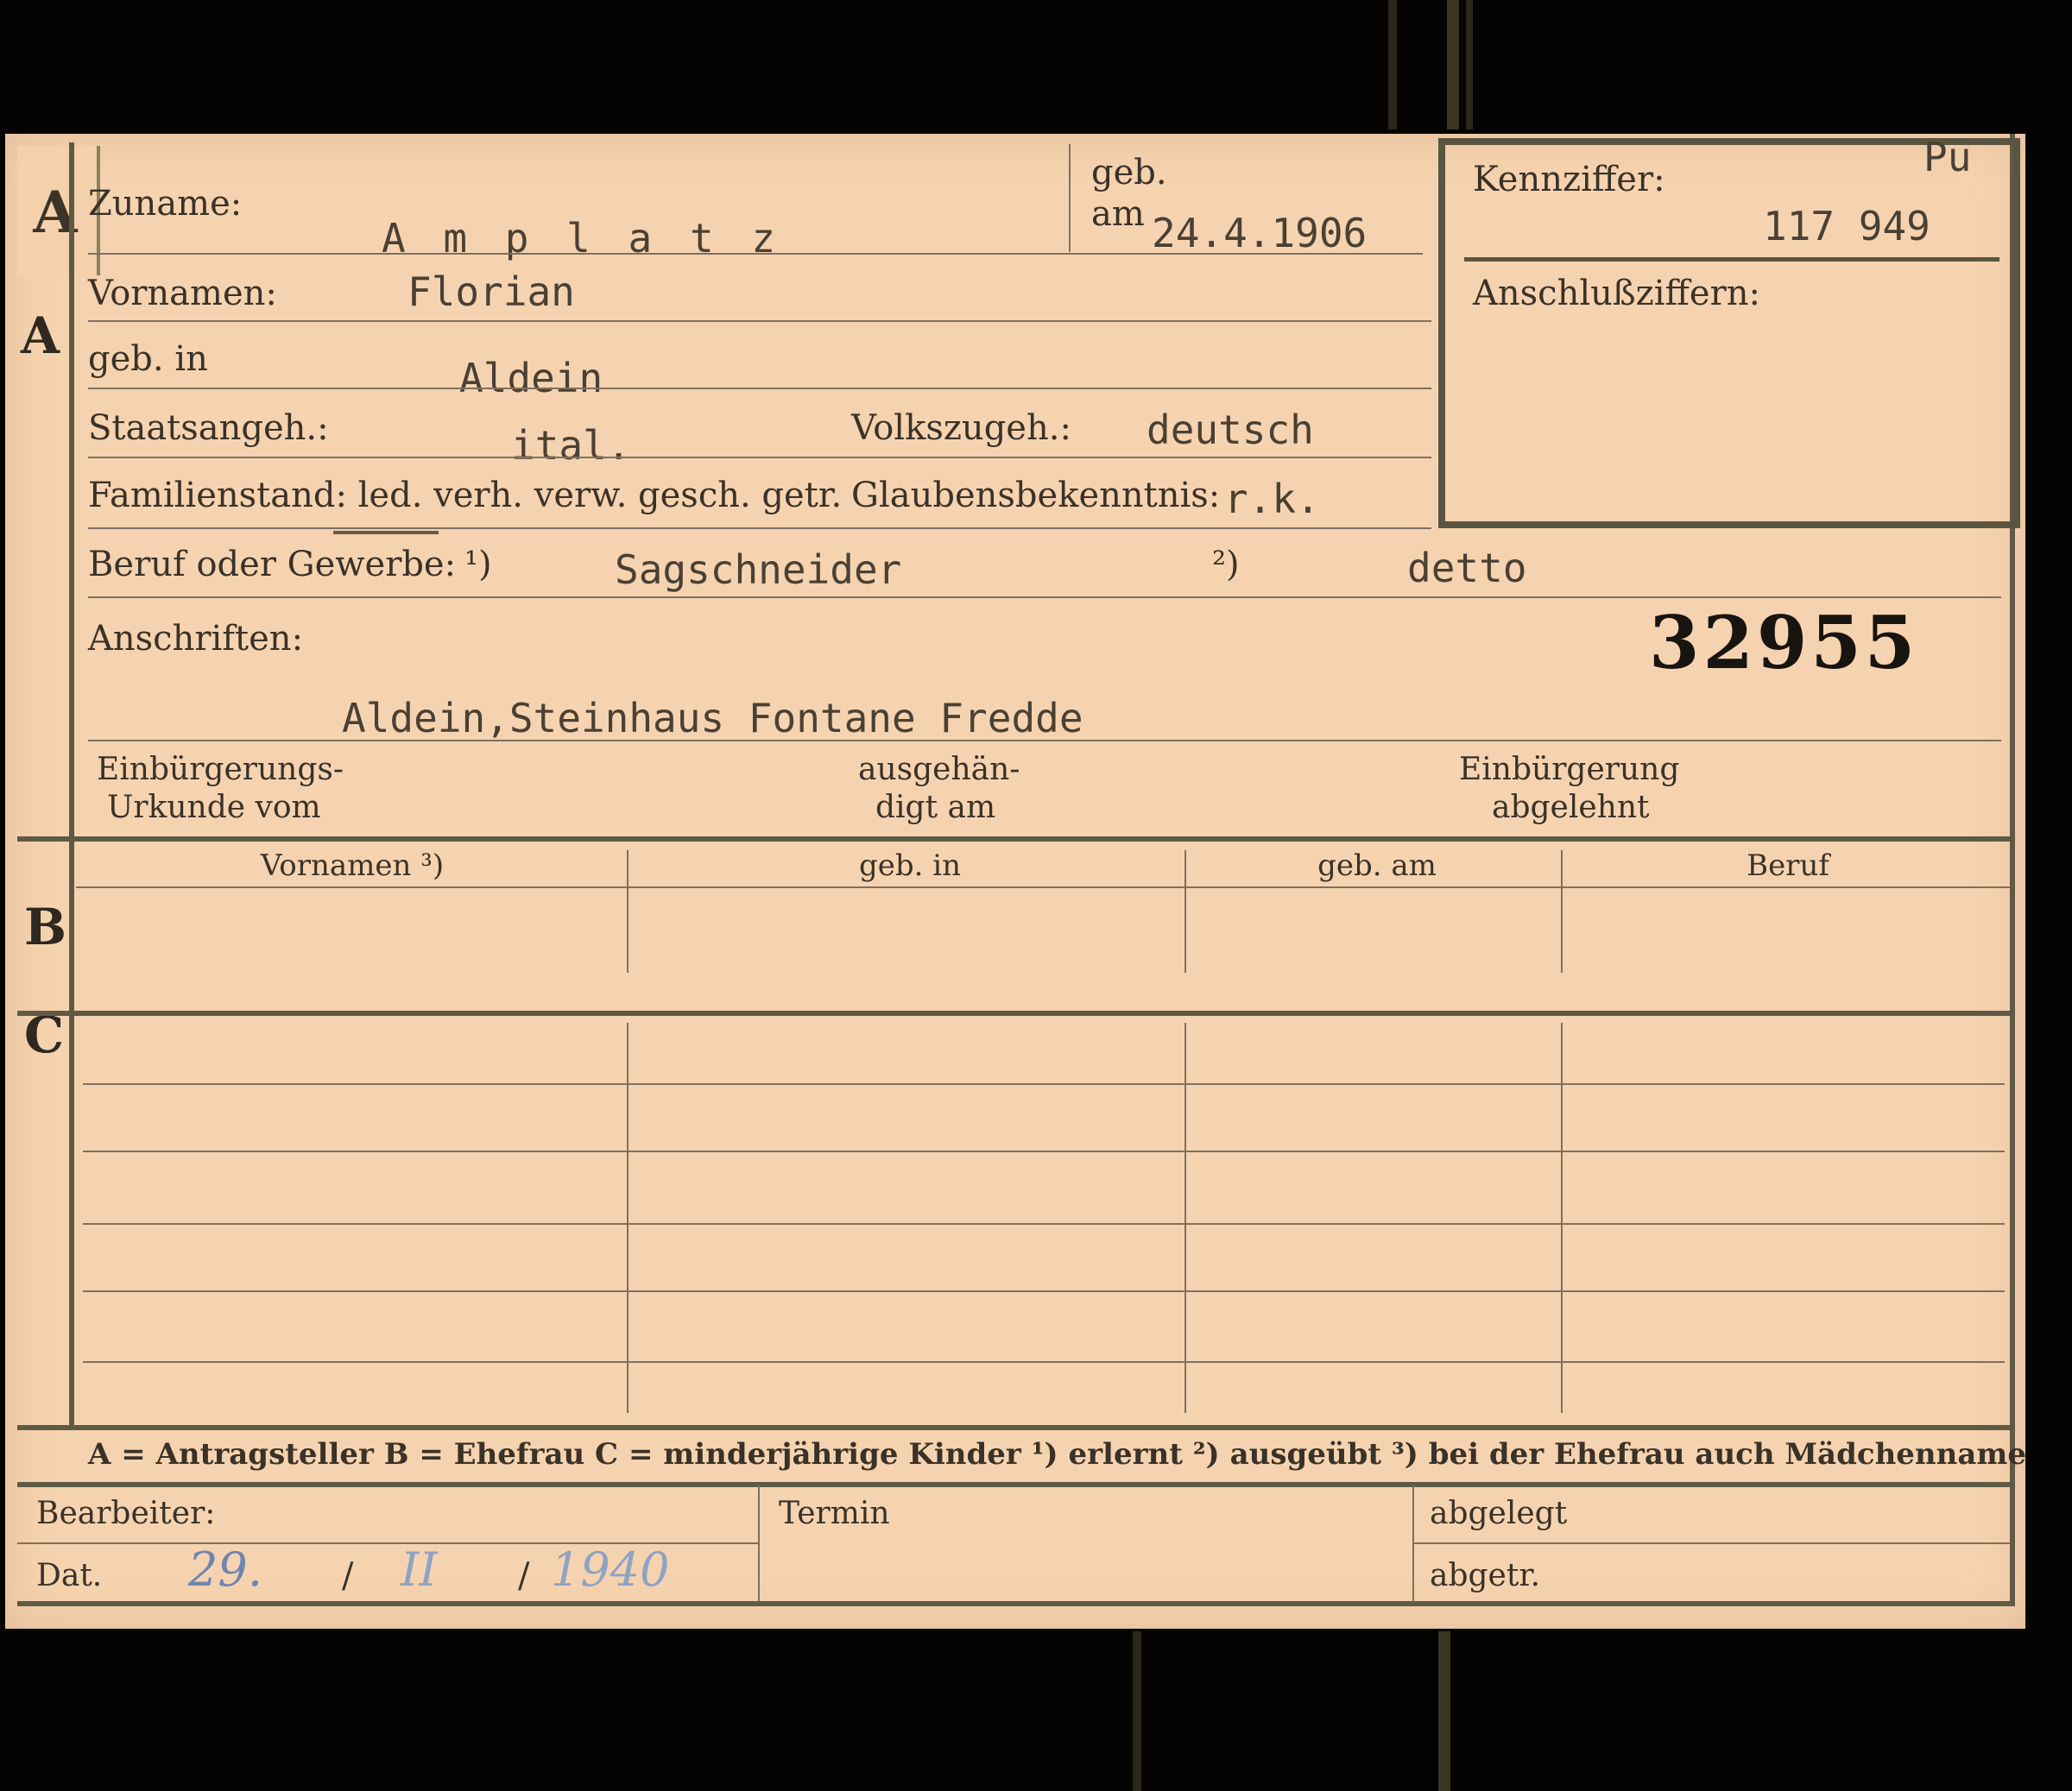 Image resolution: width=2072 pixels, height=1791 pixels. I want to click on beruf-erlernt-value: Sagschneider, so click(758, 569).